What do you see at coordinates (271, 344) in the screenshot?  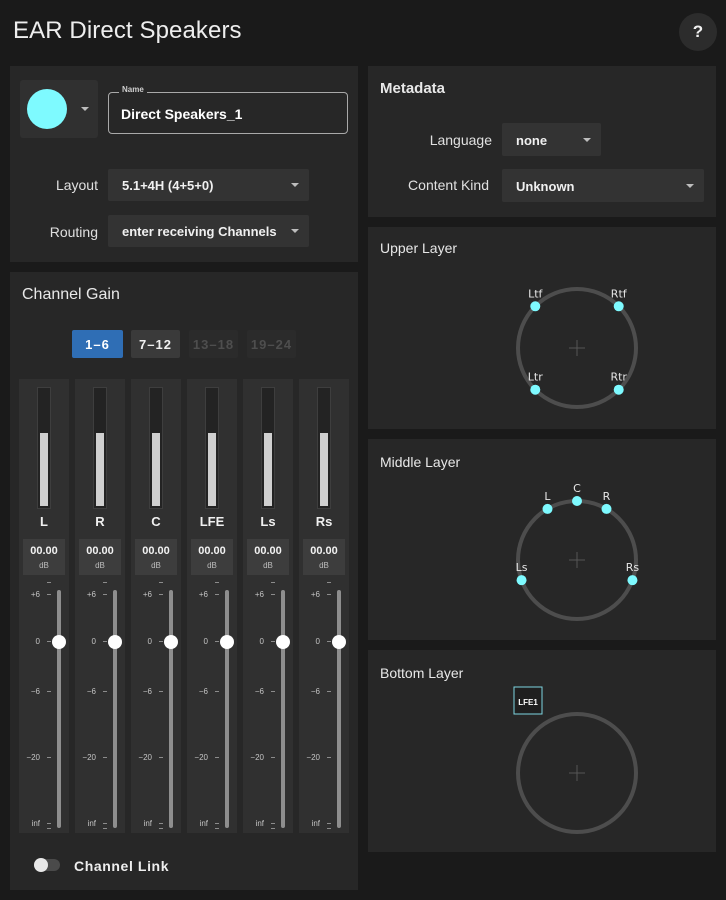 I see `bank-button-19-24: 19–24` at bounding box center [271, 344].